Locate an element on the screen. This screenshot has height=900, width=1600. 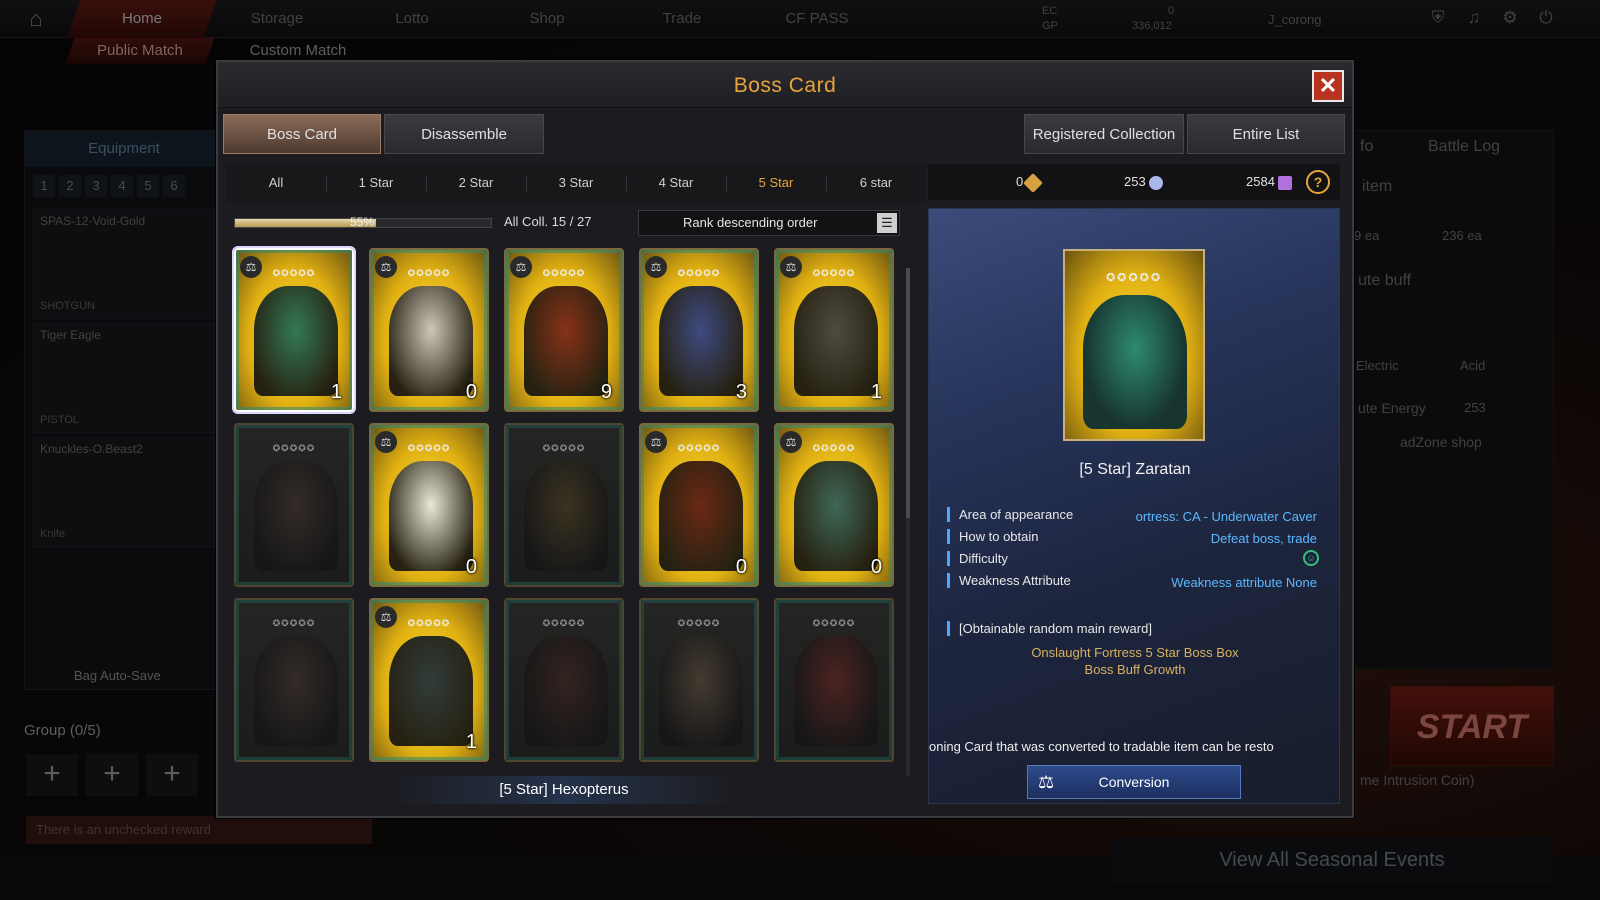
tab-boss-card: Boss Card is located at coordinates (302, 134).